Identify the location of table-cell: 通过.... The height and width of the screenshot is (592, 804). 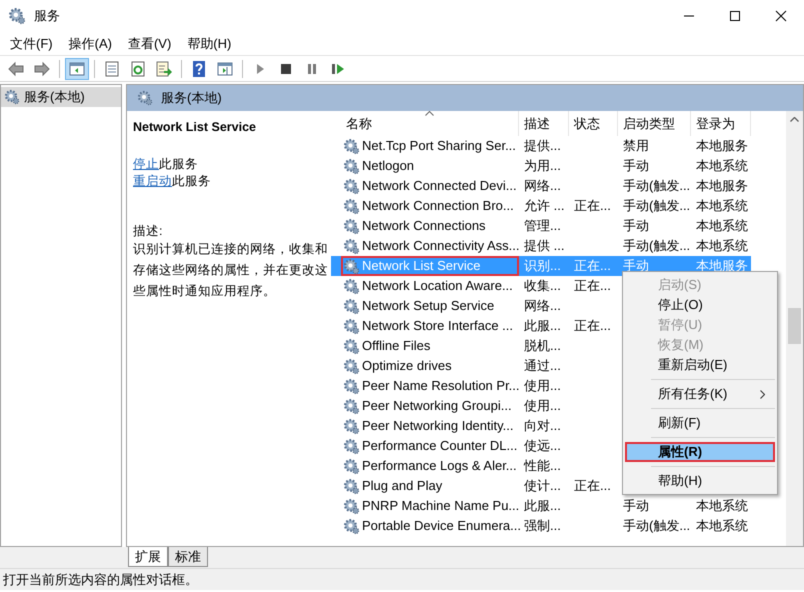
(542, 366).